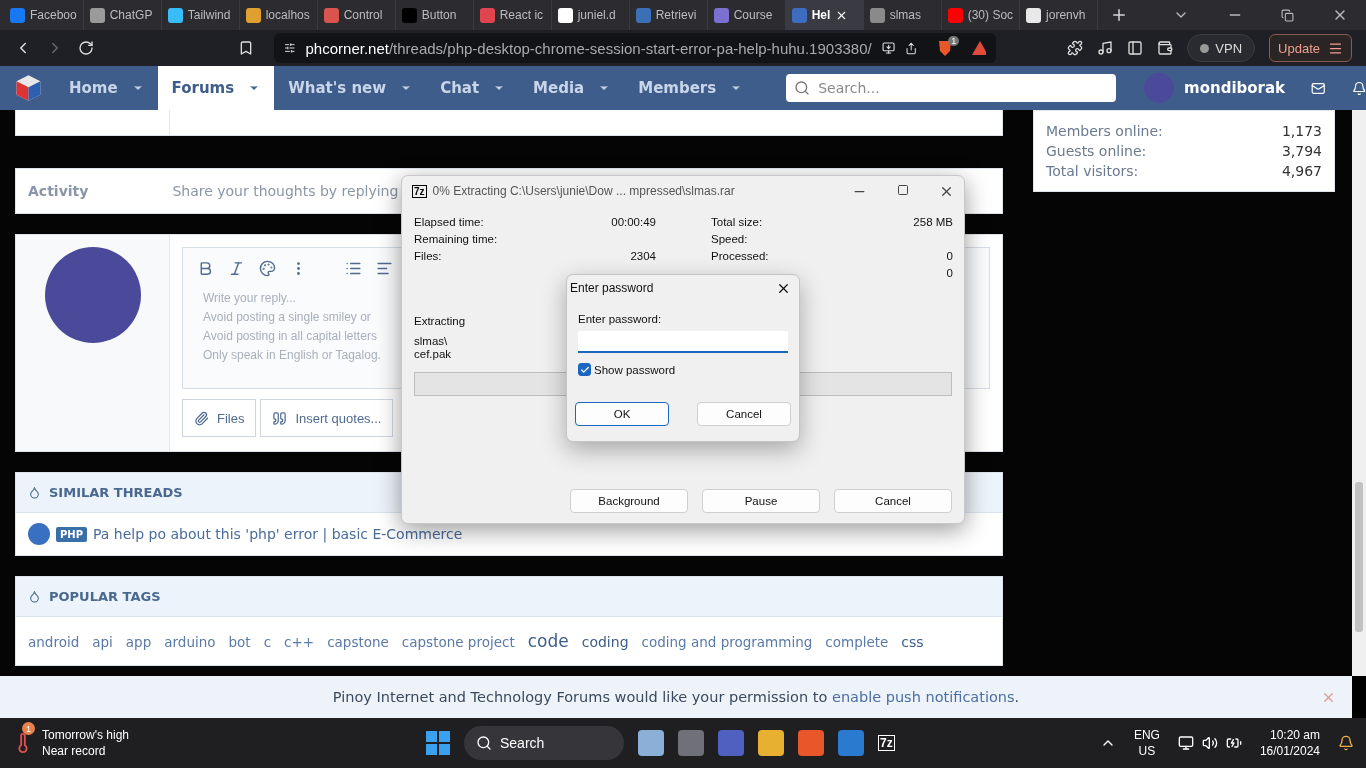  Describe the element at coordinates (384, 268) in the screenshot. I see `align-icon` at that location.